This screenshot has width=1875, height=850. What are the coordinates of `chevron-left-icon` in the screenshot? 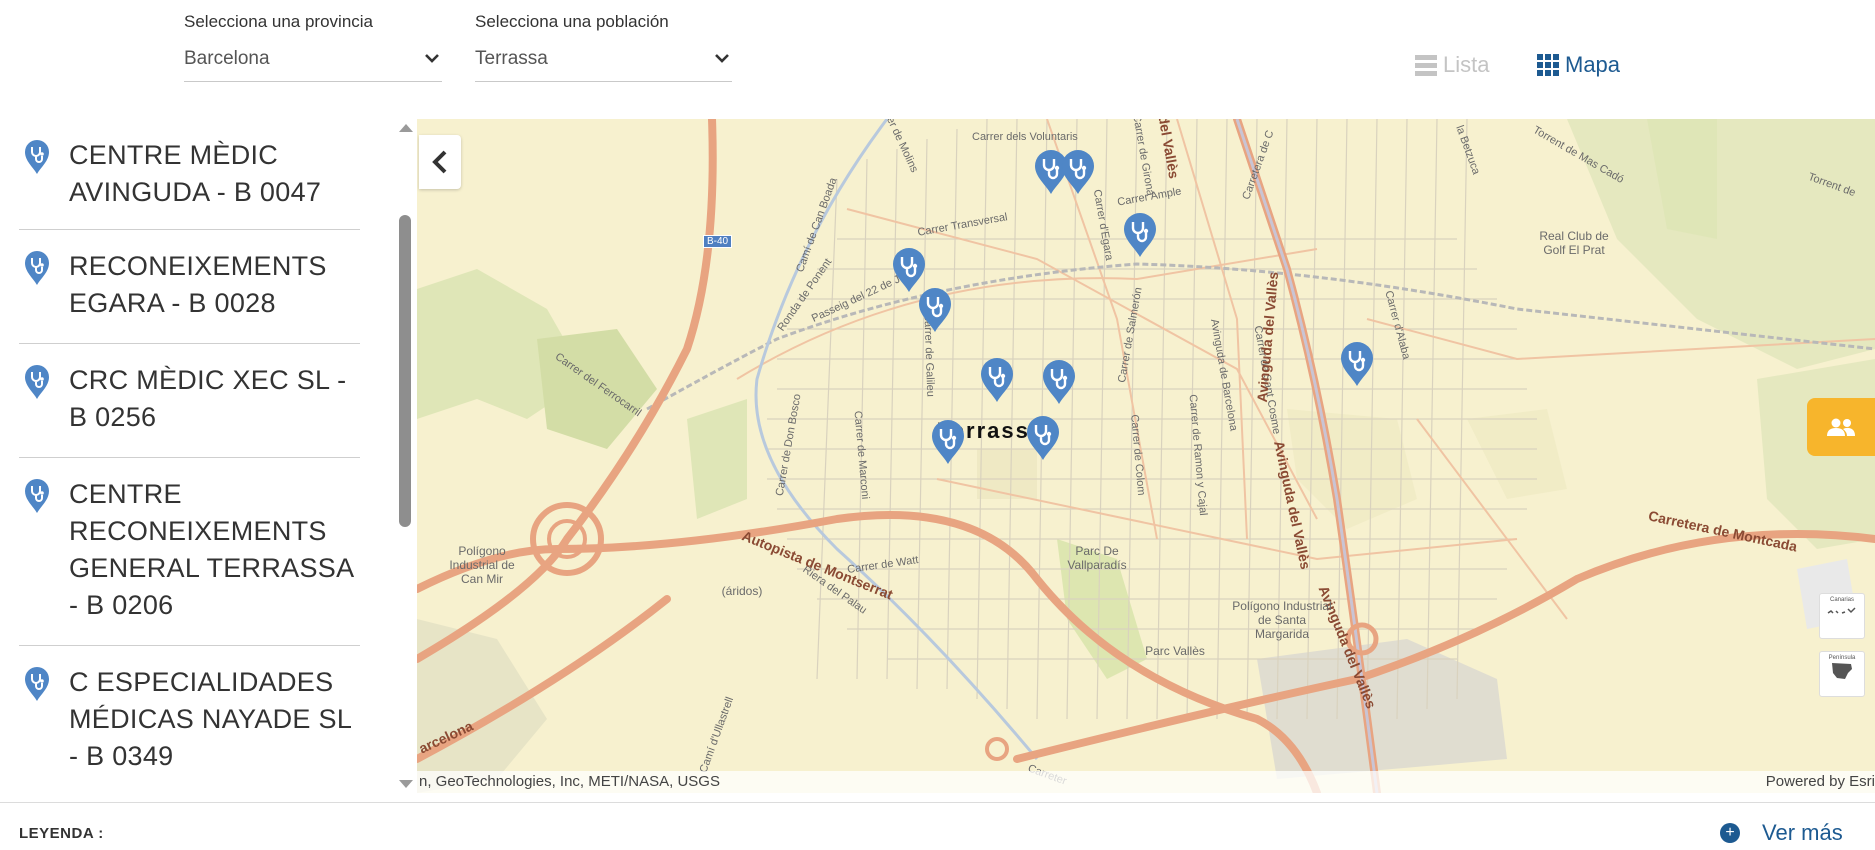 It's located at (439, 162).